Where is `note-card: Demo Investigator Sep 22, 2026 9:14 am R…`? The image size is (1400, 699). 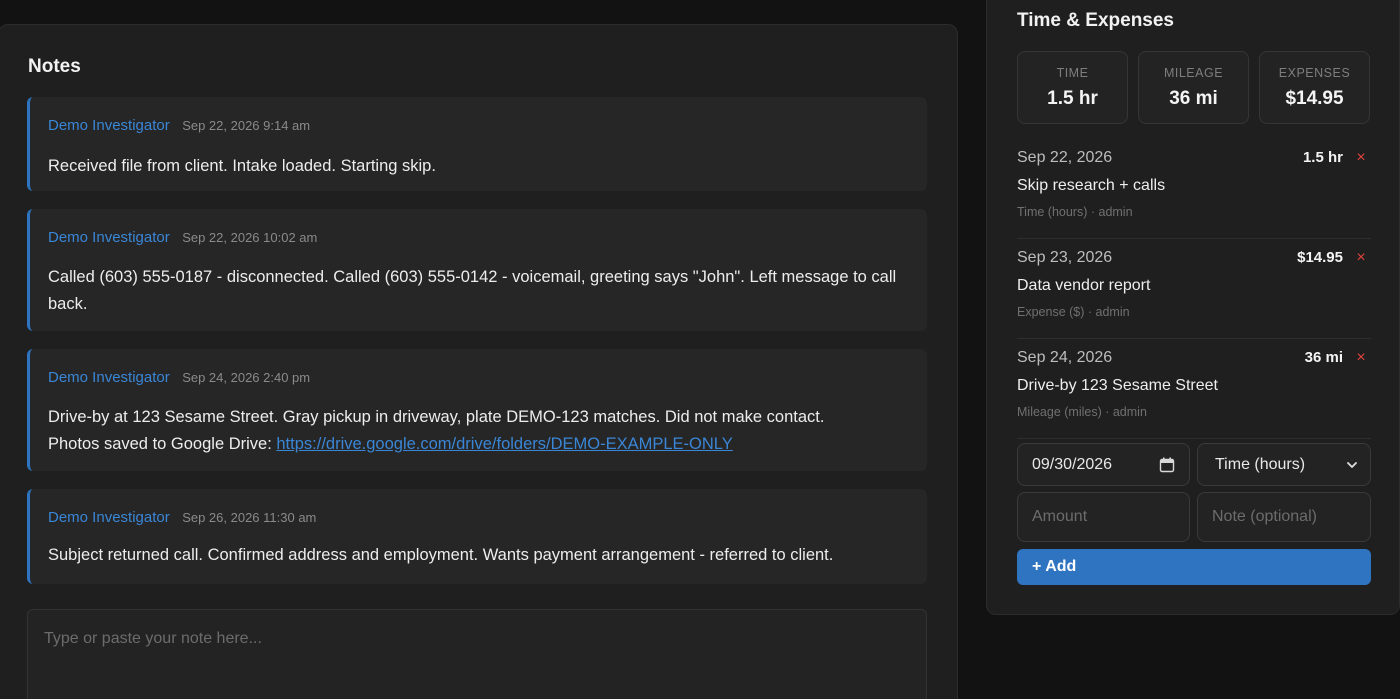
note-card: Demo Investigator Sep 22, 2026 9:14 am R… is located at coordinates (477, 144).